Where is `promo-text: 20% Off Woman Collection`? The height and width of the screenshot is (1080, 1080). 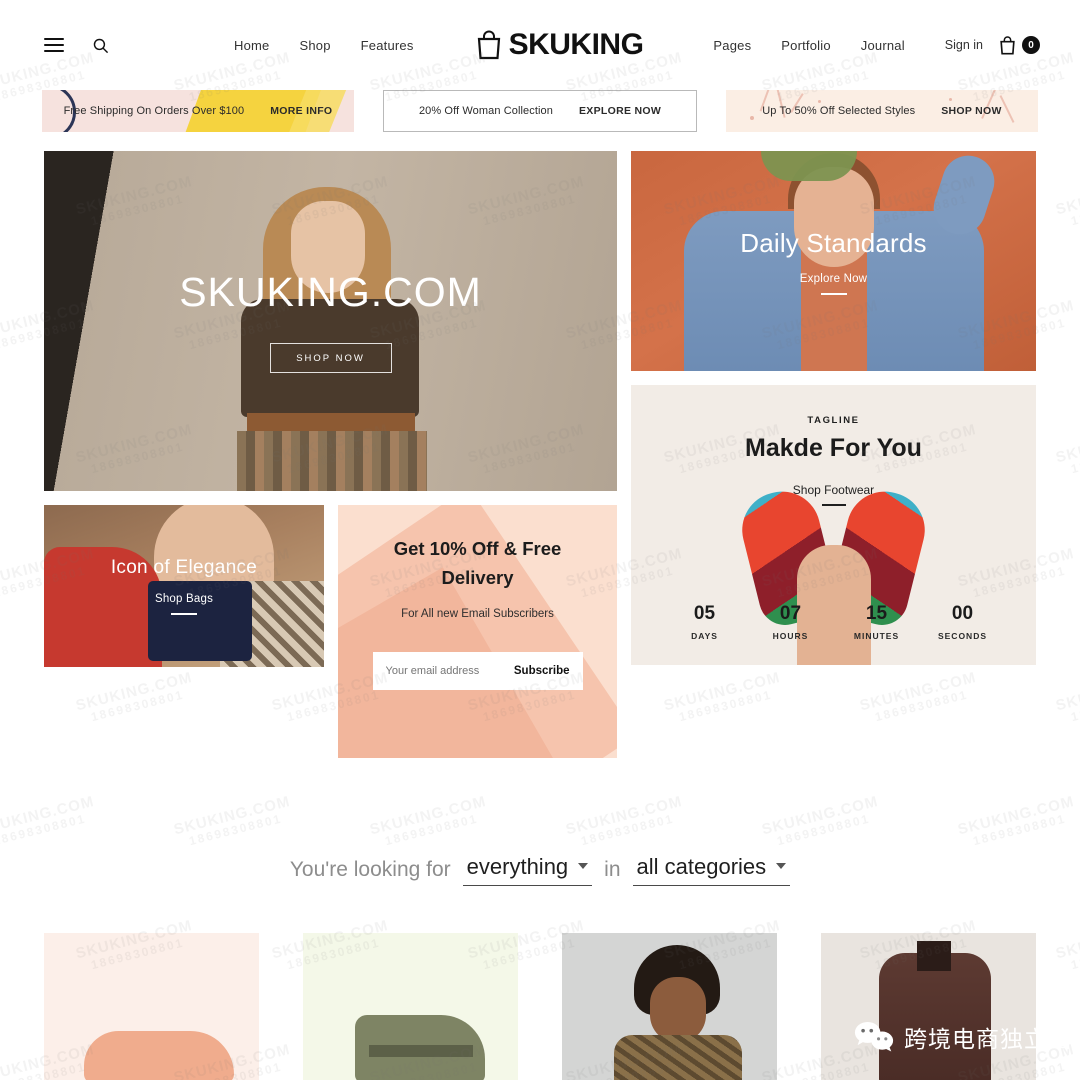 promo-text: 20% Off Woman Collection is located at coordinates (485, 111).